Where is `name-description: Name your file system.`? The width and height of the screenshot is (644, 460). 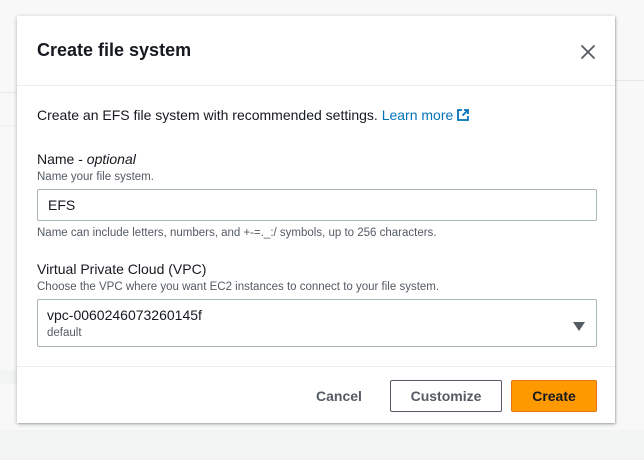
name-description: Name your file system. is located at coordinates (95, 177).